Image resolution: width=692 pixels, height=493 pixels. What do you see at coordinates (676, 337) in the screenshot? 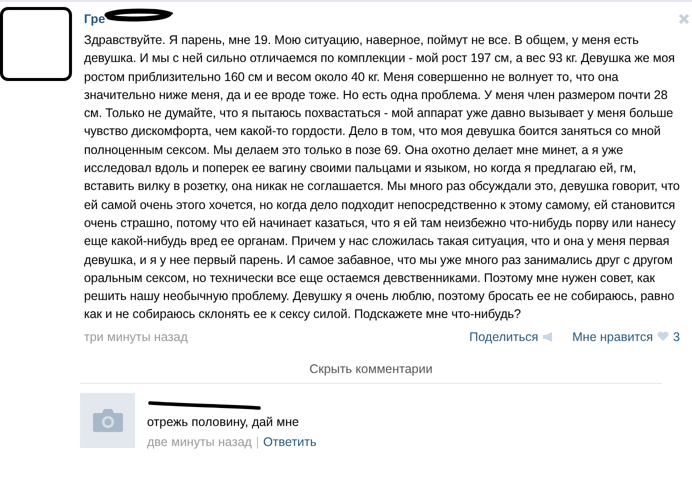
I see `like-count: 3` at bounding box center [676, 337].